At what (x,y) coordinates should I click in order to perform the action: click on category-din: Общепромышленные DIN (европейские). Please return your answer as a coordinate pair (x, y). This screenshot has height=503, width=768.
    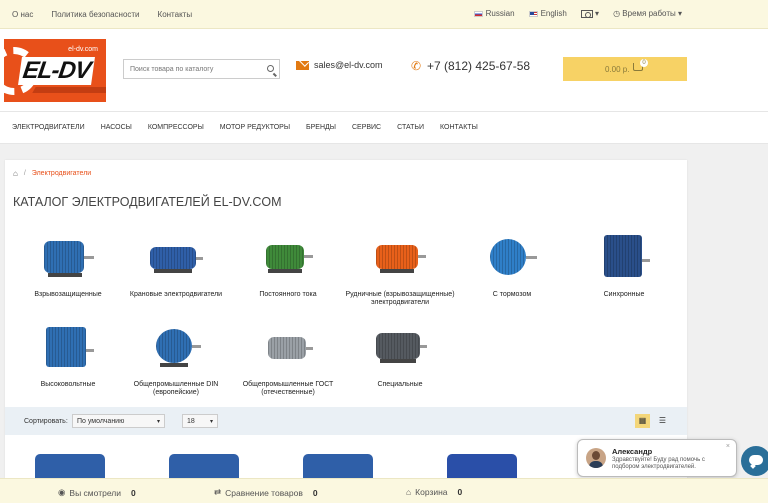
    Looking at the image, I should click on (176, 361).